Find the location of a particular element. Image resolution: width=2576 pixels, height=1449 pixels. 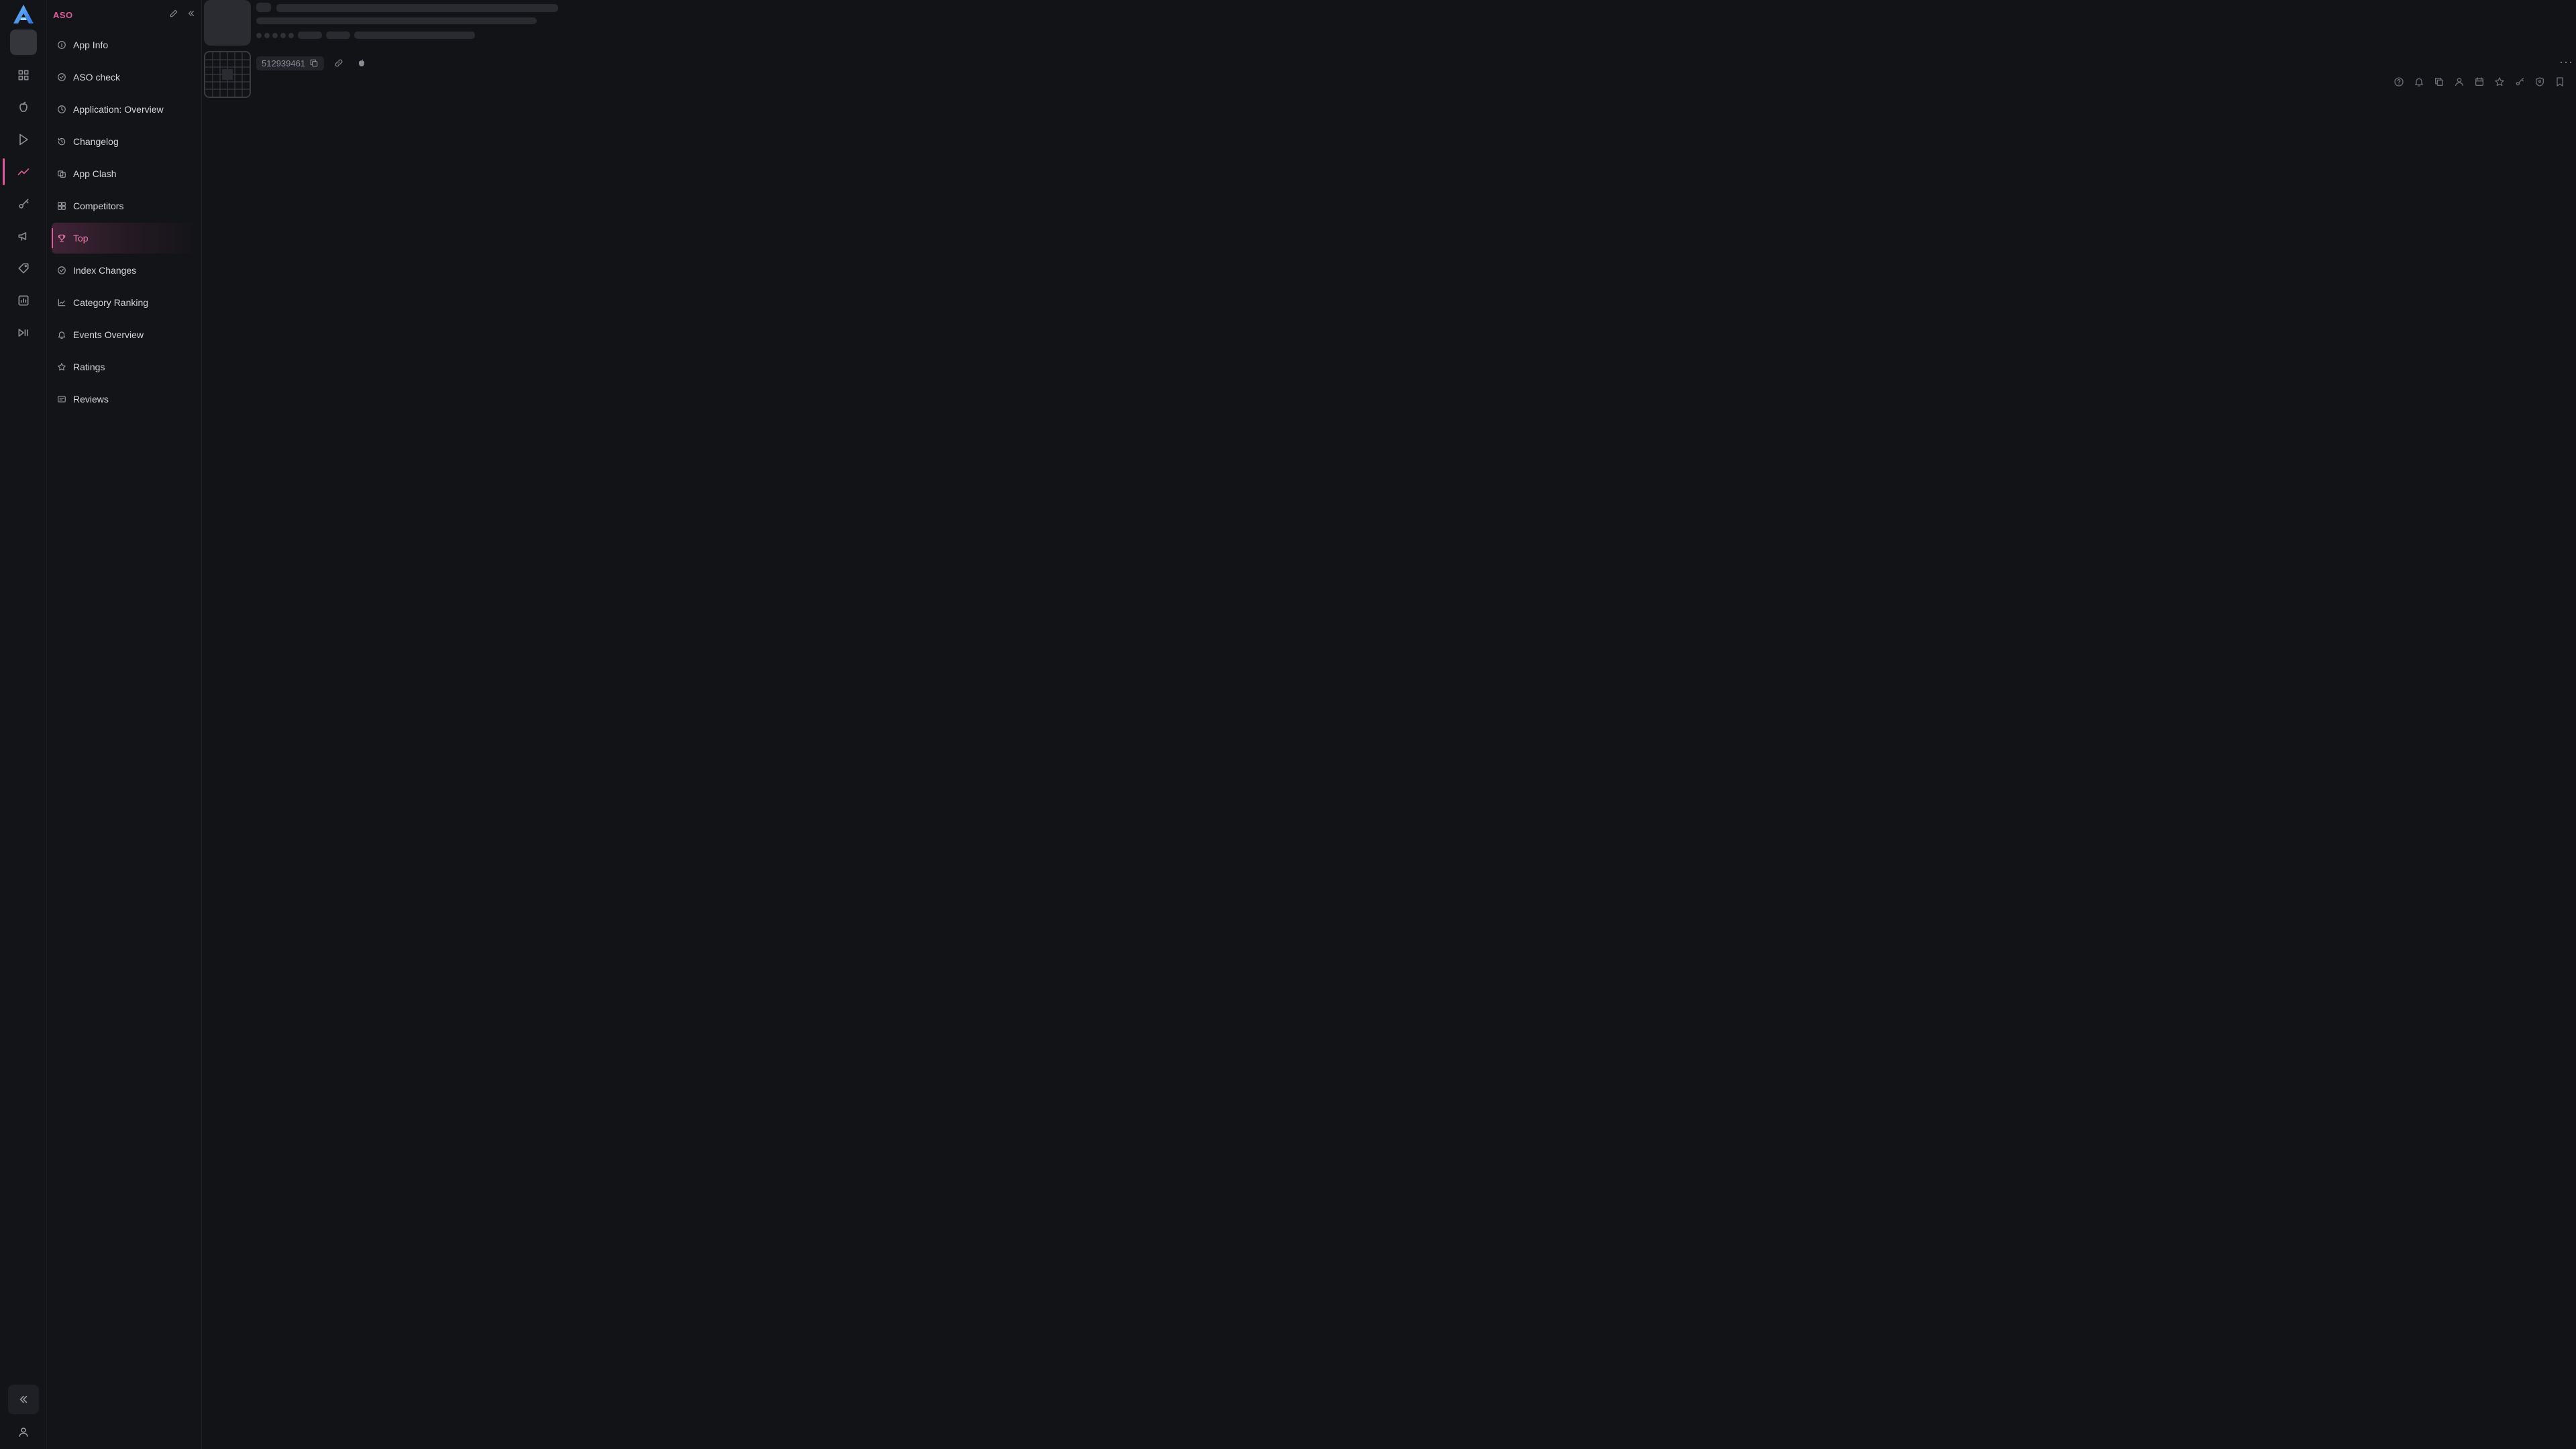

app-id-value: 512939461 is located at coordinates (284, 63).